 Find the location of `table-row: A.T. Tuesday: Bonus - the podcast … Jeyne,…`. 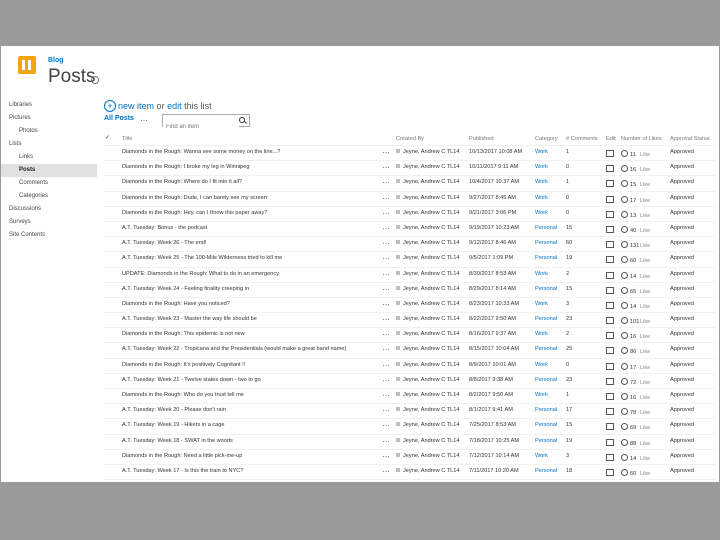

table-row: A.T. Tuesday: Bonus - the podcast … Jeyne,… is located at coordinates (410, 230).